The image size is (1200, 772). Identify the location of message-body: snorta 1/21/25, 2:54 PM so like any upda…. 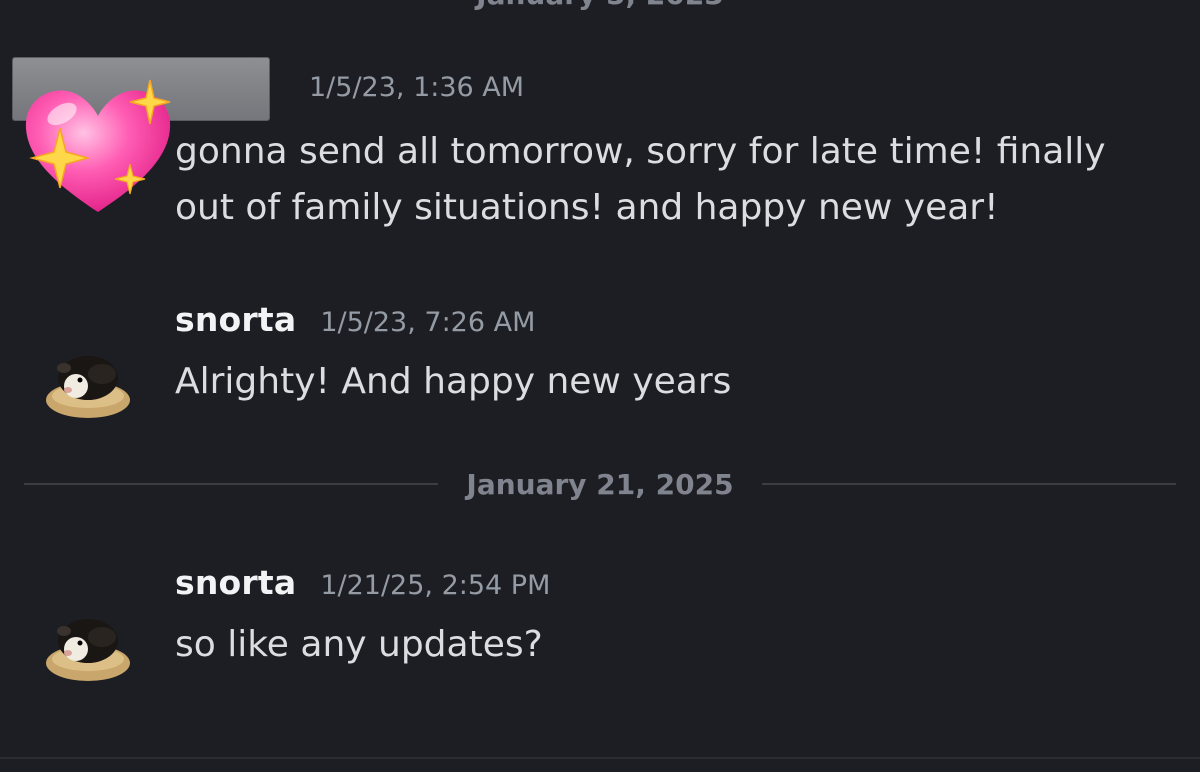
(667, 618).